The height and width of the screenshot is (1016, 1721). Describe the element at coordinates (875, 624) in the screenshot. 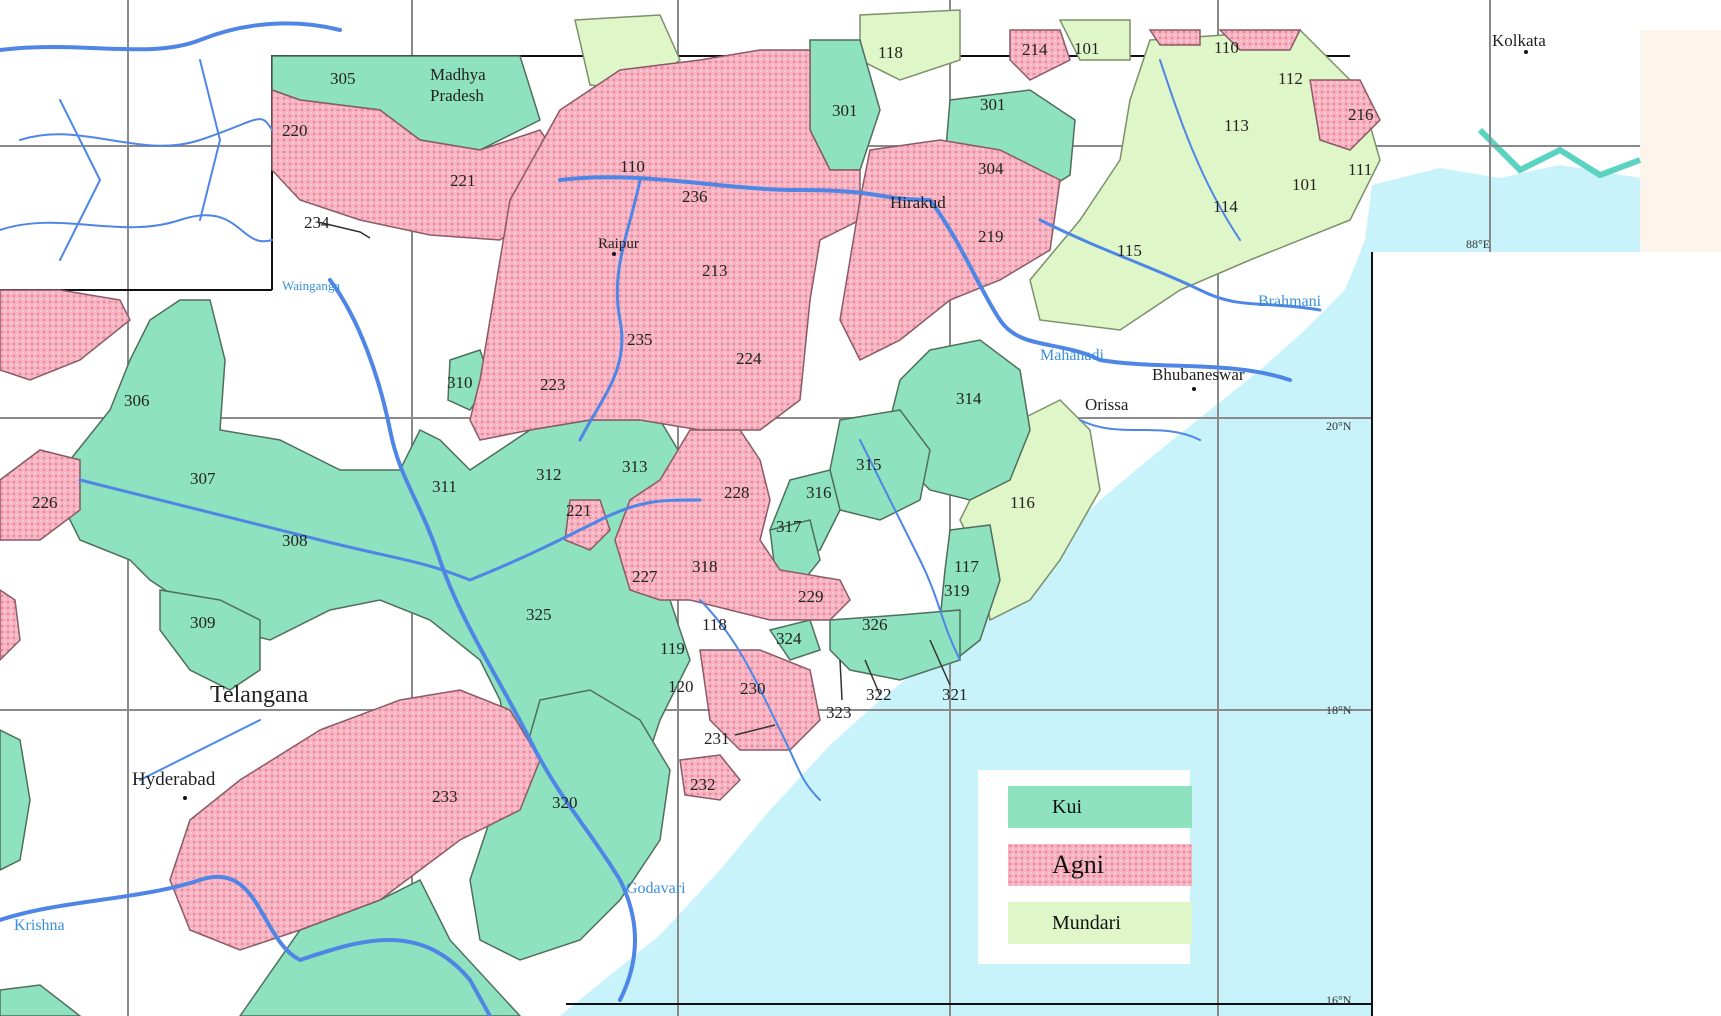

I see `region-label: 326` at that location.